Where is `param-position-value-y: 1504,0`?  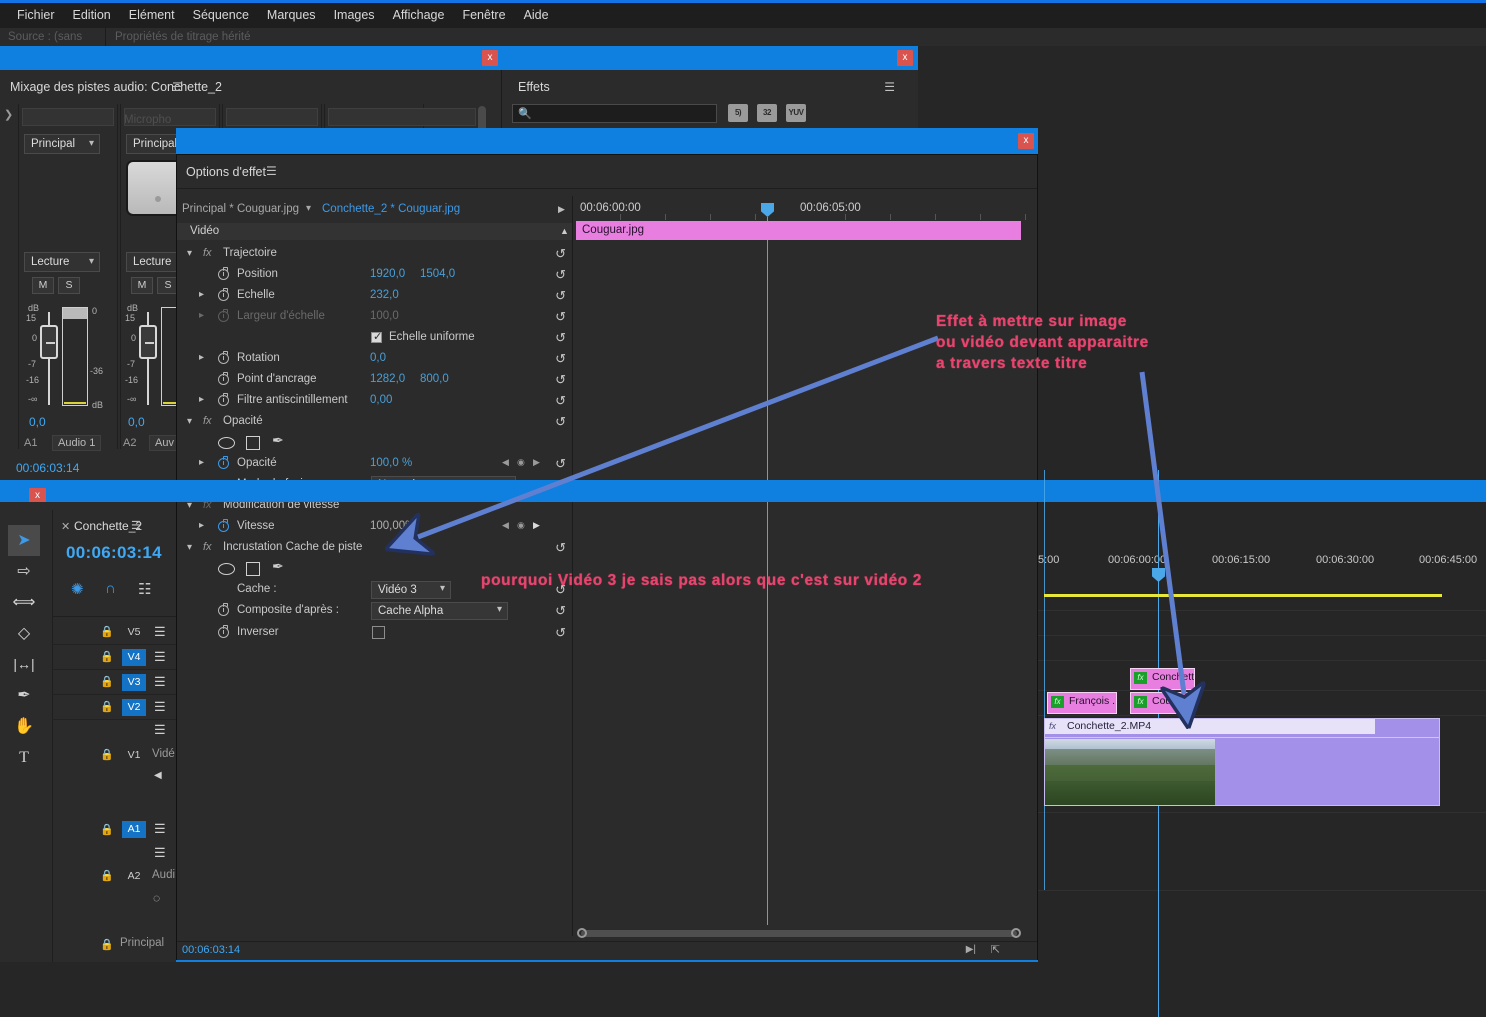 param-position-value-y: 1504,0 is located at coordinates (437, 274).